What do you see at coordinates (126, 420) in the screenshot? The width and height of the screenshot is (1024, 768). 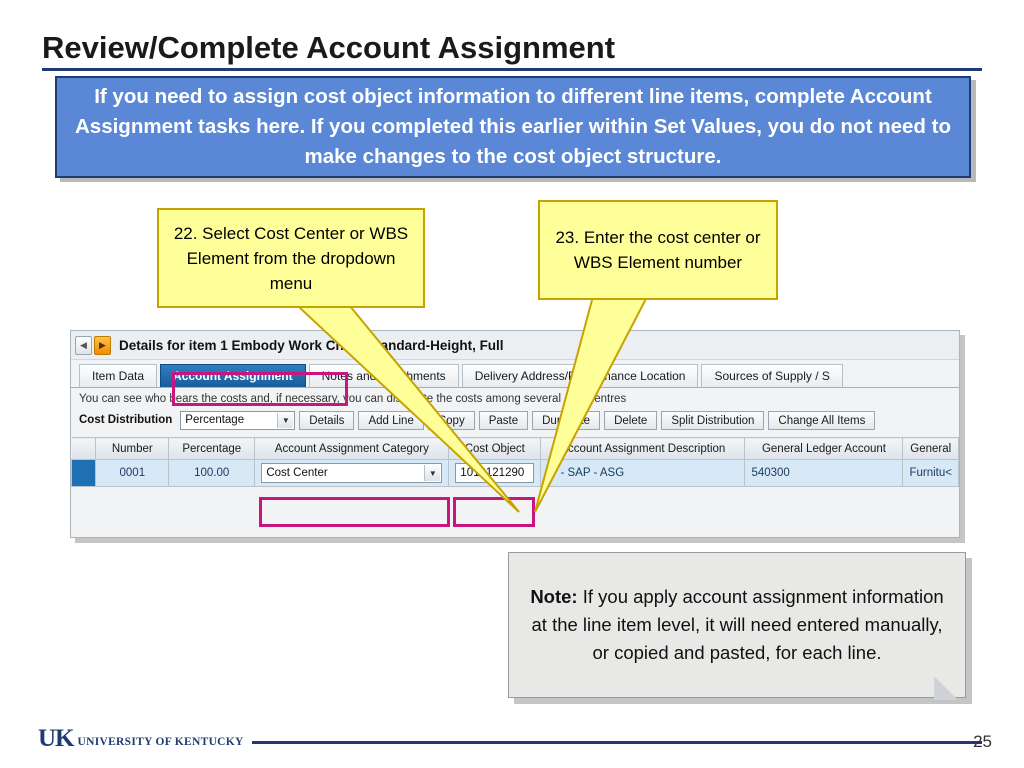 I see `cost-distribution-label: Cost Distribution` at bounding box center [126, 420].